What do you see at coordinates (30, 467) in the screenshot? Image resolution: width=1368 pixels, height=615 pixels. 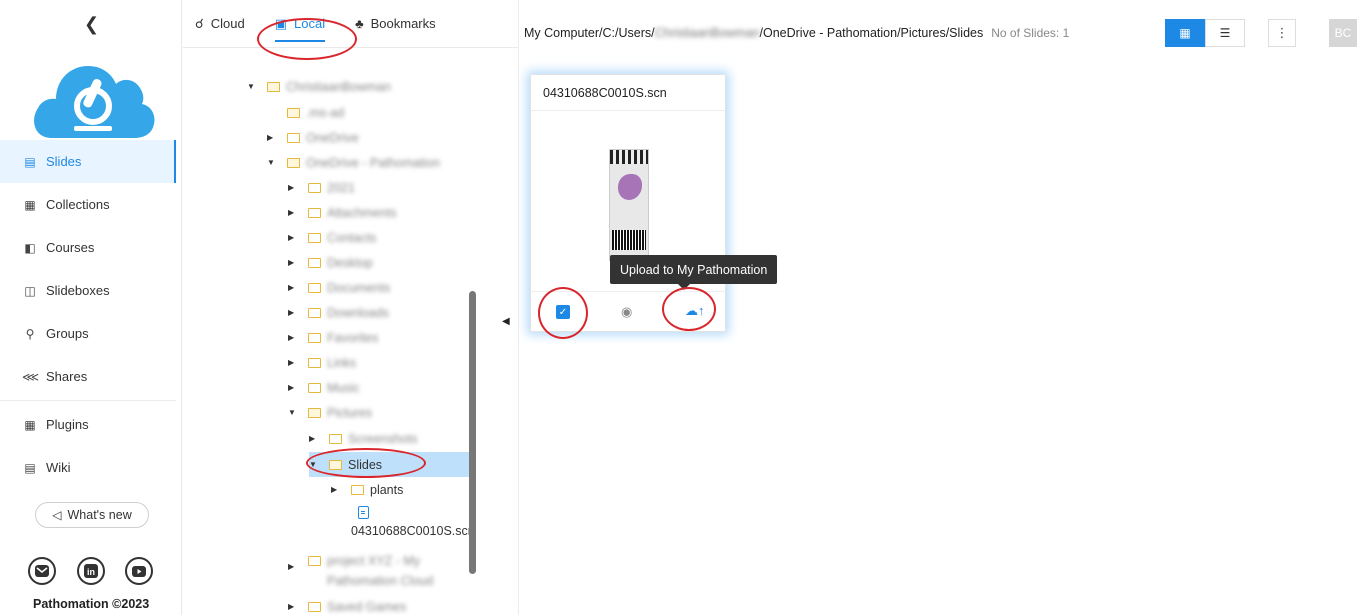 I see `wiki-icon: ▤` at bounding box center [30, 467].